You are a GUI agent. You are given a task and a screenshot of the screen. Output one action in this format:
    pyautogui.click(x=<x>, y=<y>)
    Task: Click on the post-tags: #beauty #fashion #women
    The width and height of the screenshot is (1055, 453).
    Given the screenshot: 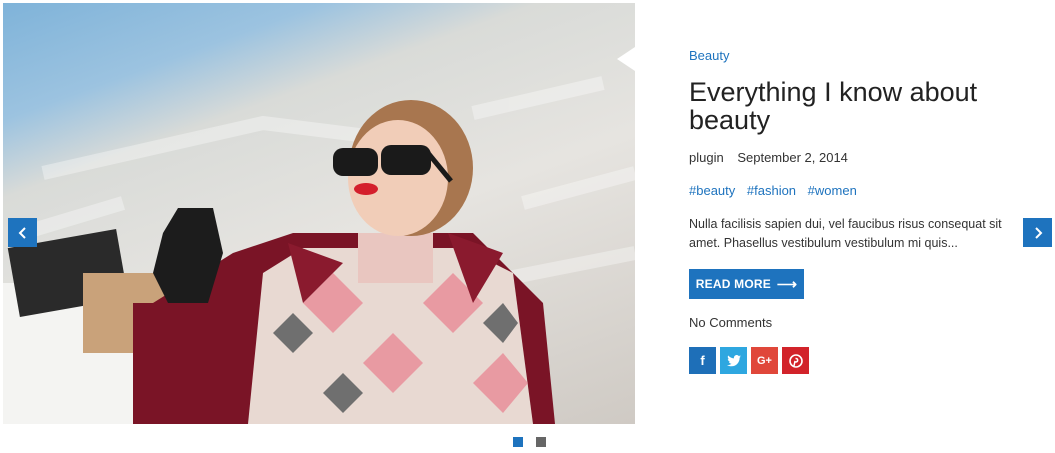 What is the action you would take?
    pyautogui.click(x=777, y=190)
    